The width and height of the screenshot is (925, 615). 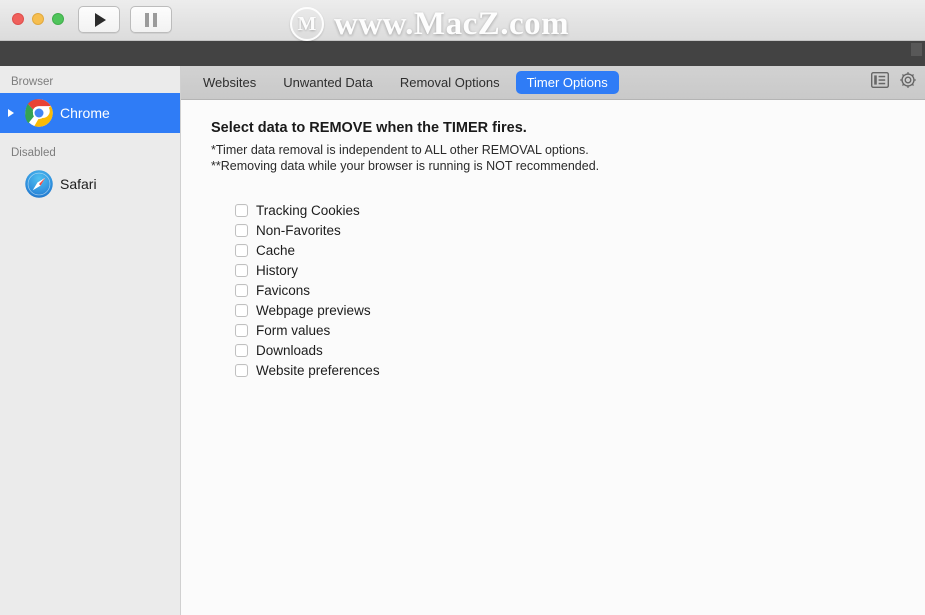 I want to click on checkbox-row-webpage-previews: Webpage previews, so click(x=580, y=310).